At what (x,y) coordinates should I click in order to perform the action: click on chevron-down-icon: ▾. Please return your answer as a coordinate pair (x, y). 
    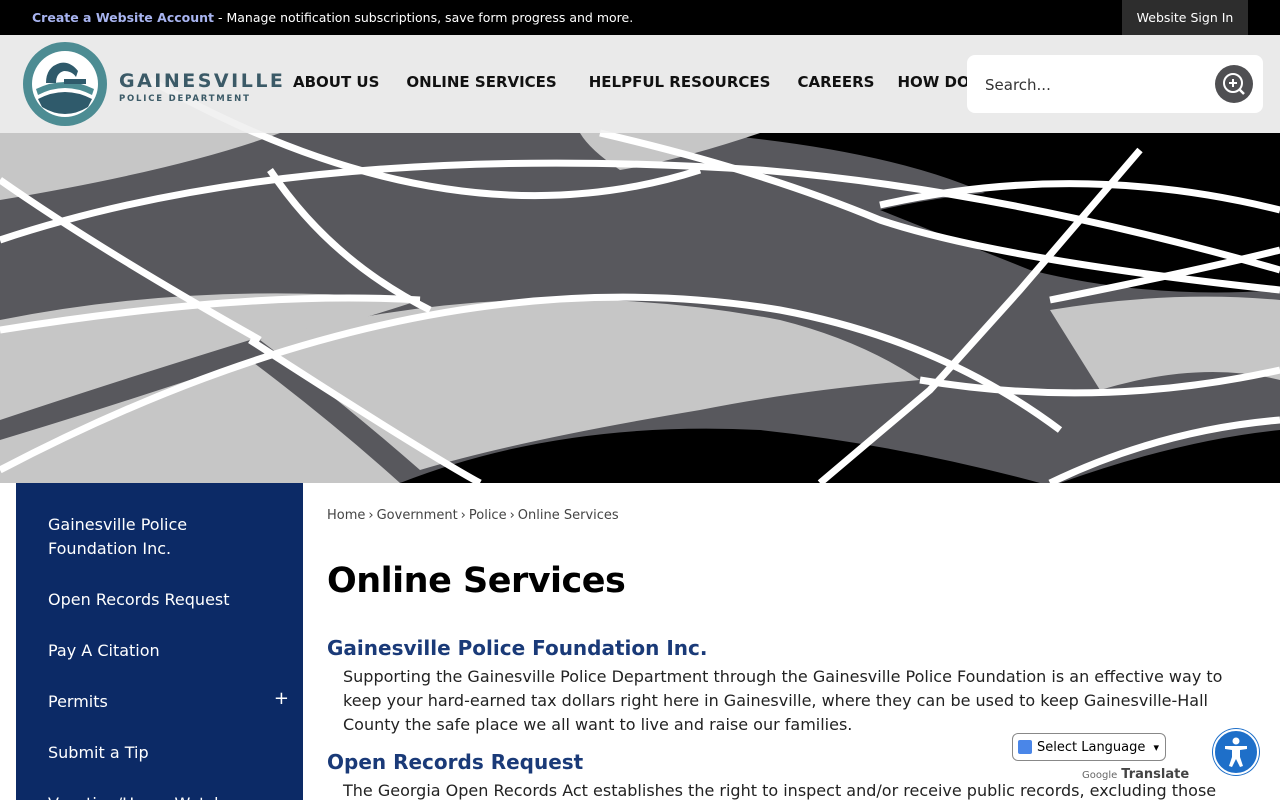
    Looking at the image, I should click on (1156, 747).